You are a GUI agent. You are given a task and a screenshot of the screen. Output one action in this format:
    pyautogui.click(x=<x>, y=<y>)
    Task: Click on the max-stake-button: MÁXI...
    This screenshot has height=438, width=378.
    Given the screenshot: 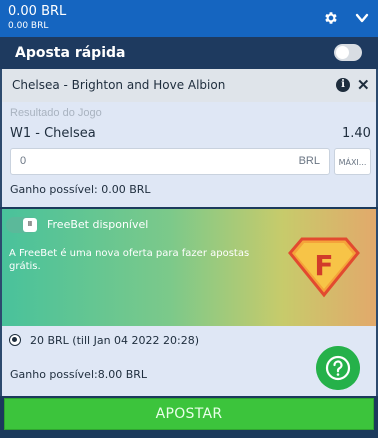 What is the action you would take?
    pyautogui.click(x=352, y=161)
    